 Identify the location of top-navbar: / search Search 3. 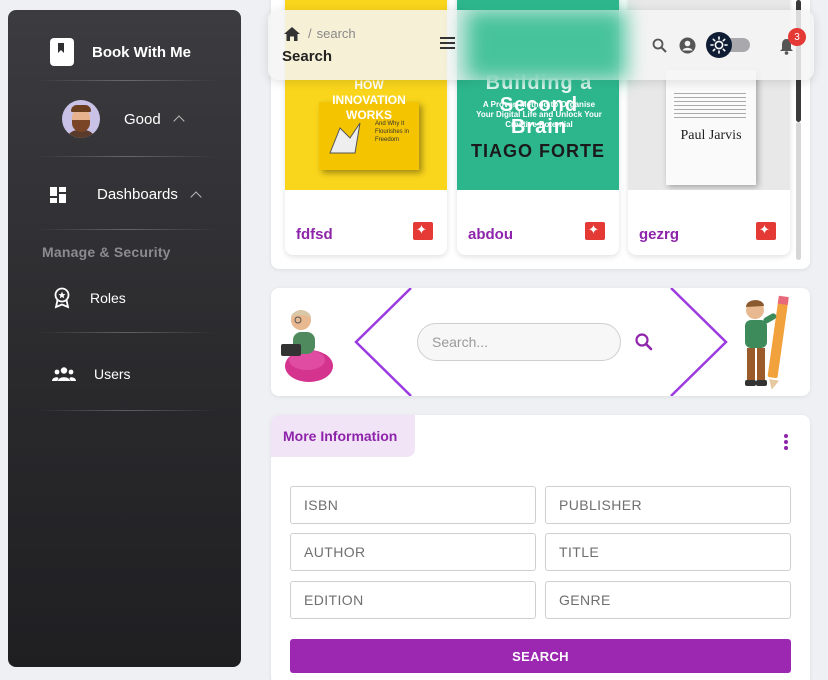
(541, 45).